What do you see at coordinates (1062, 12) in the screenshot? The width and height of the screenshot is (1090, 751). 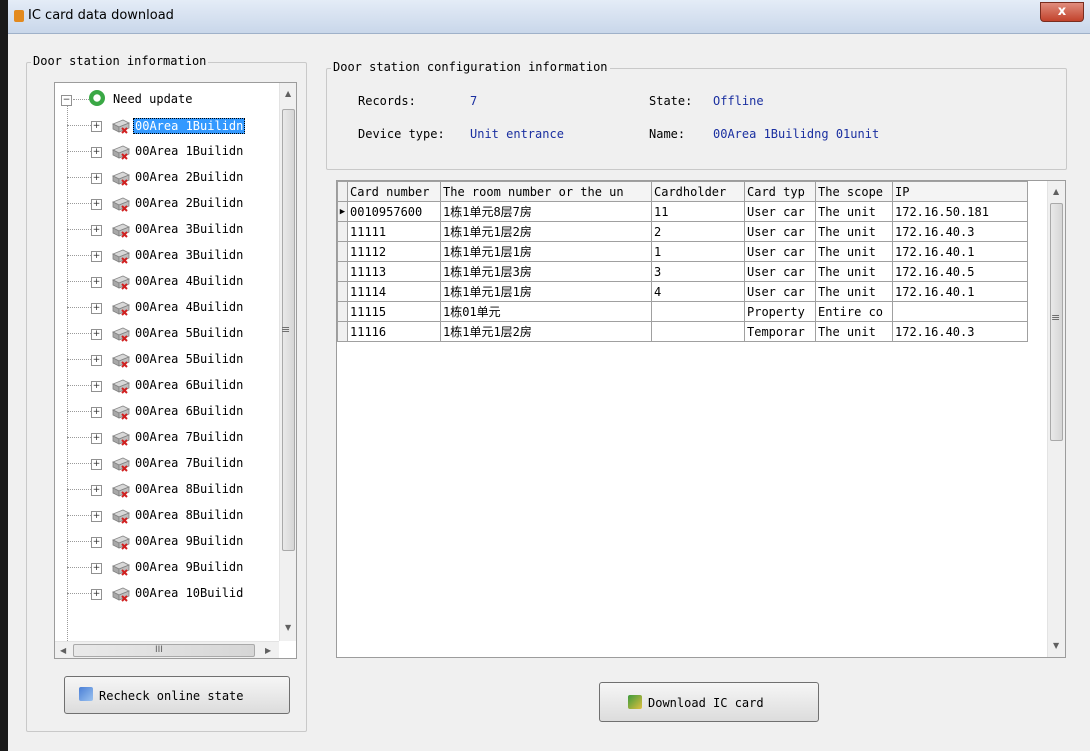 I see `close-button: x` at bounding box center [1062, 12].